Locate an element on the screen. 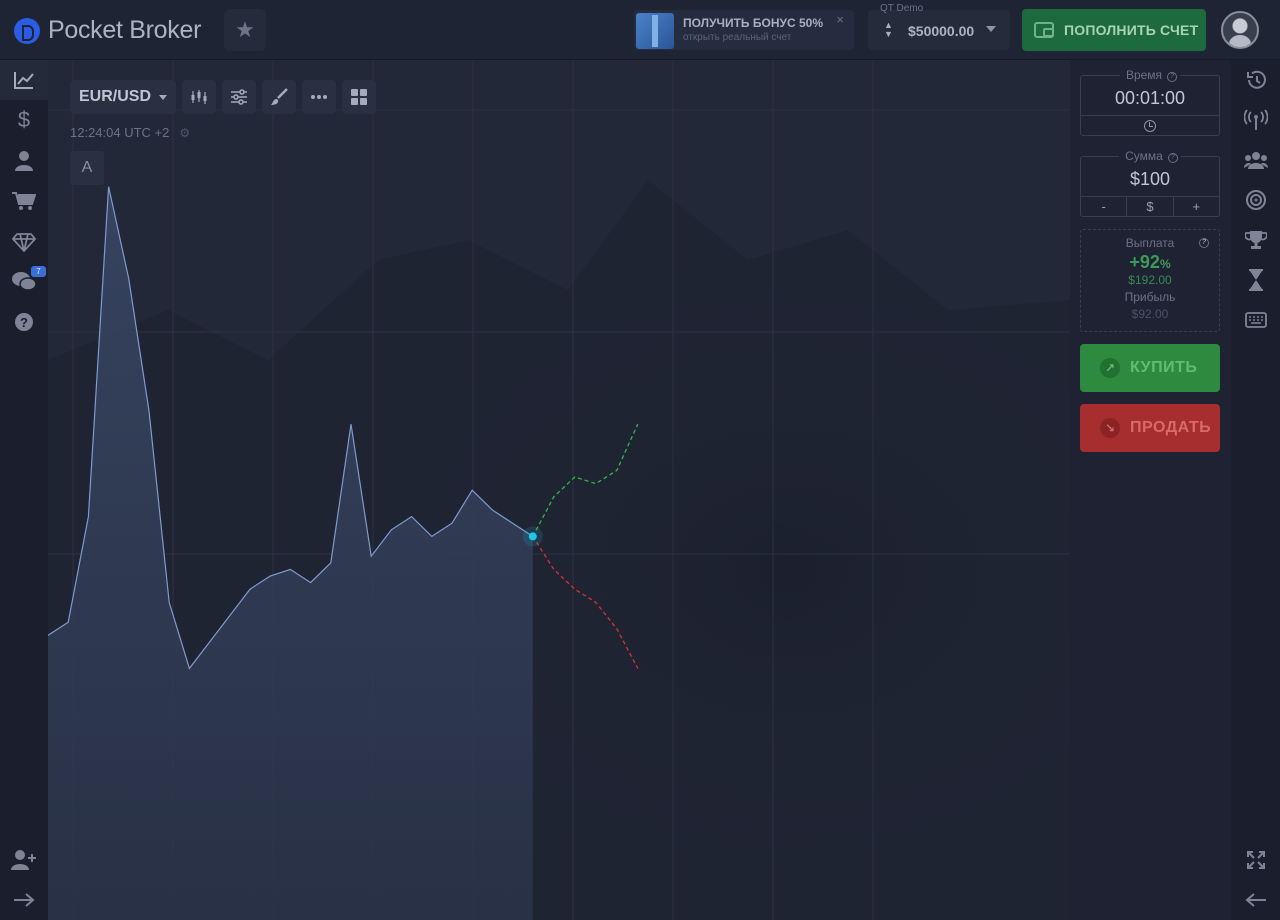  buy-button: ↗ КУПИТЬ is located at coordinates (1150, 368).